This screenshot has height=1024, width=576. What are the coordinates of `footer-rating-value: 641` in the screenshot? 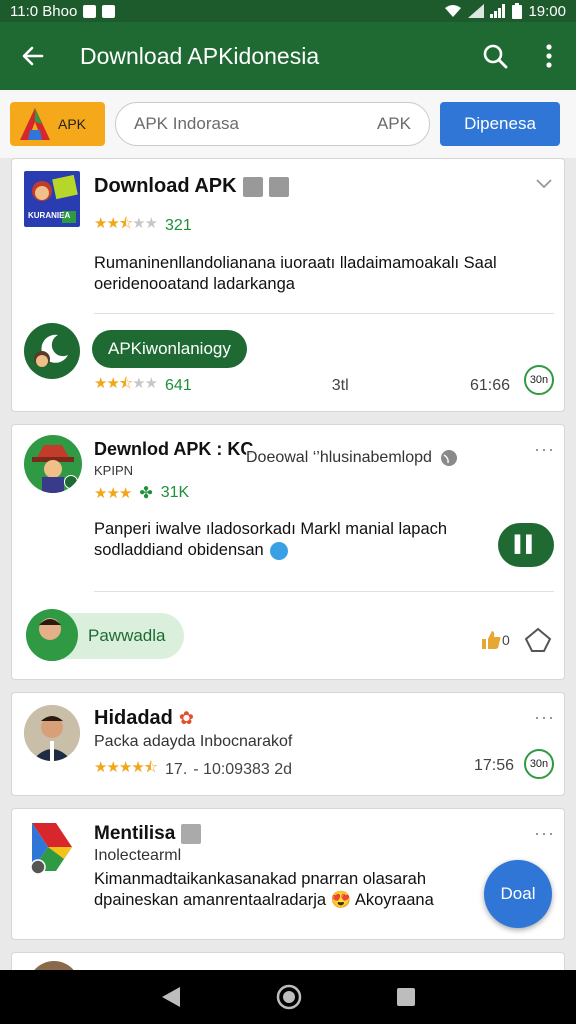 It's located at (178, 385).